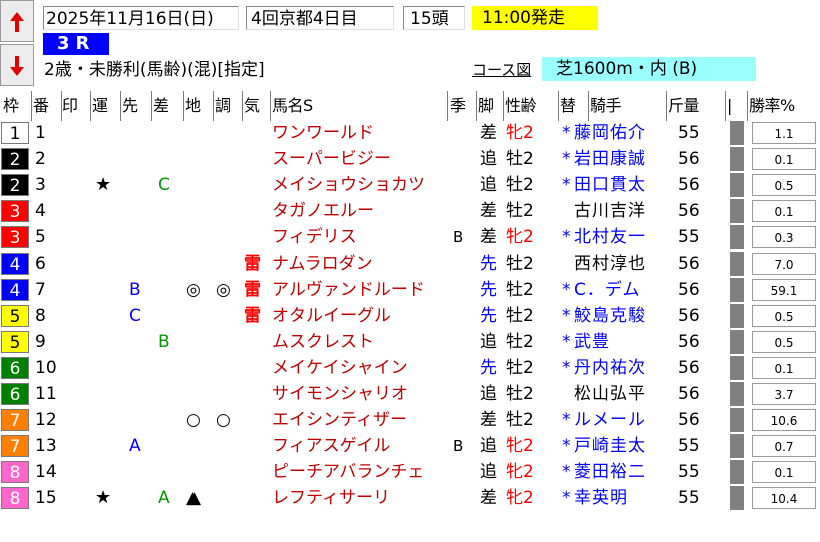  I want to click on column-header-11: 脚, so click(486, 106).